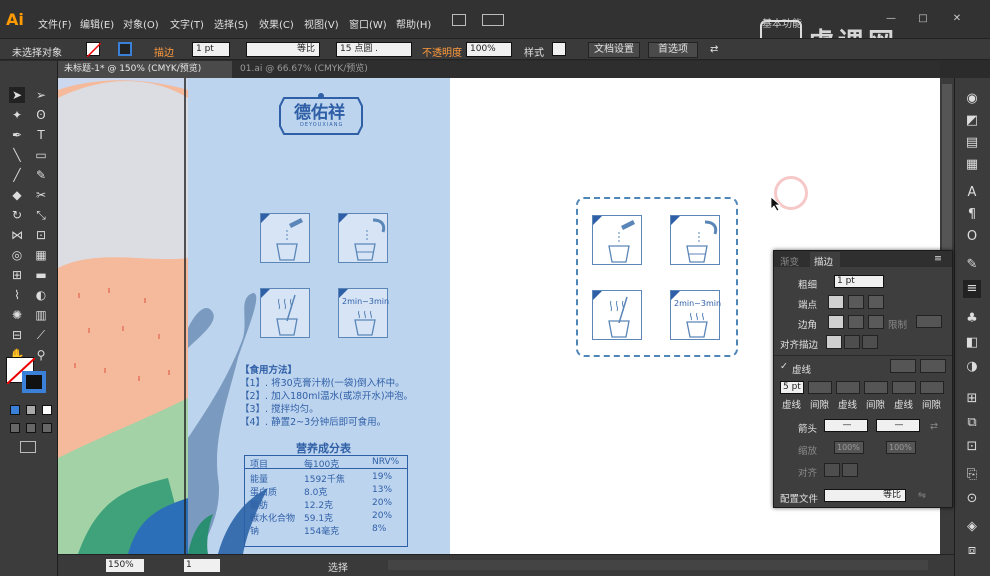 The width and height of the screenshot is (990, 576). Describe the element at coordinates (17, 295) in the screenshot. I see `eyedropper-tool-icon: ⌇` at that location.